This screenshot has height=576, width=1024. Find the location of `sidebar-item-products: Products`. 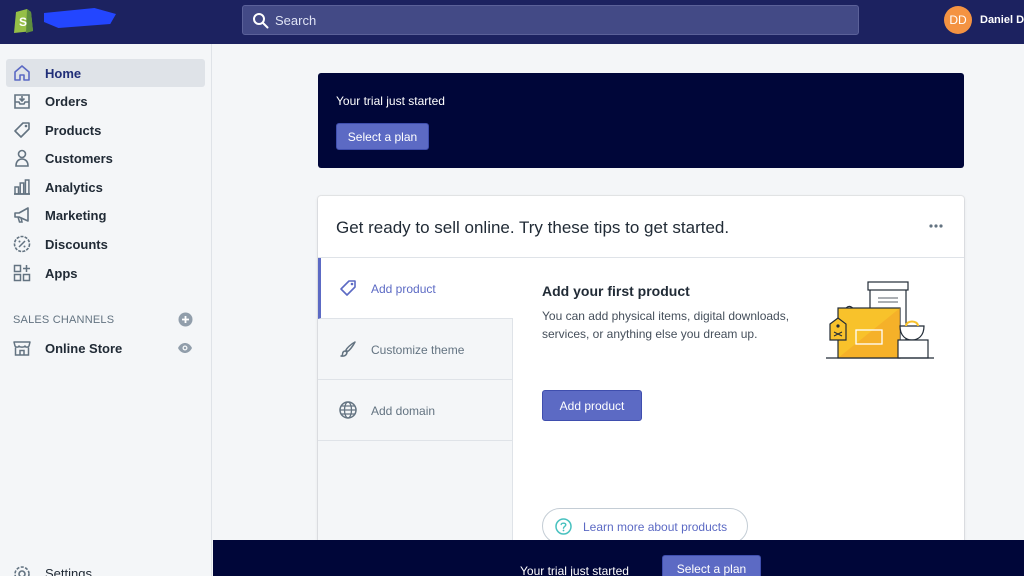

sidebar-item-products: Products is located at coordinates (105, 130).